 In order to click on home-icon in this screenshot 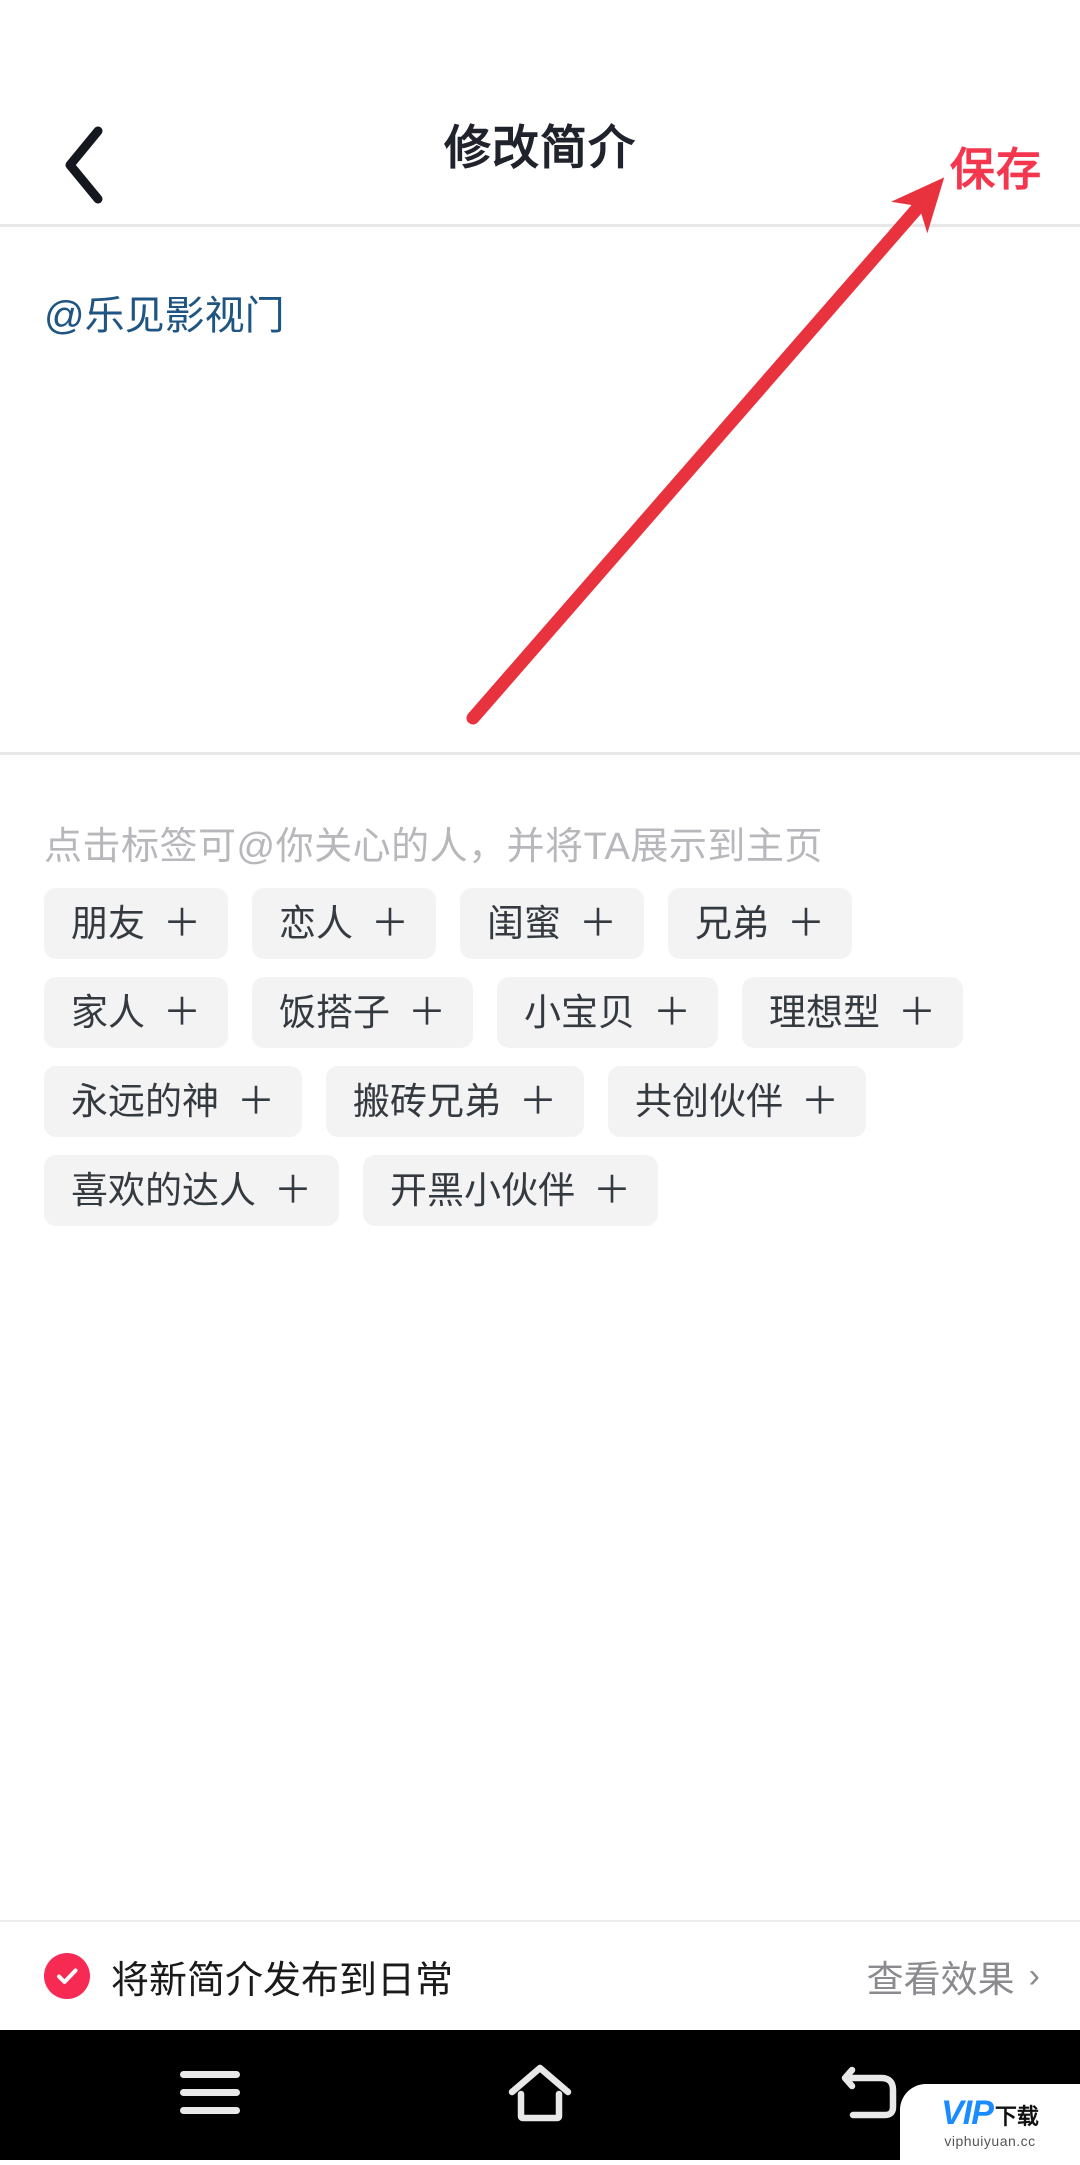, I will do `click(540, 2095)`.